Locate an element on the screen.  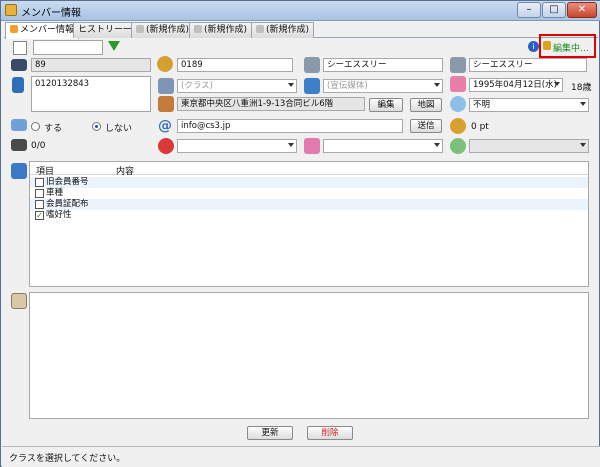
puzzle-icon is located at coordinates (19, 171).